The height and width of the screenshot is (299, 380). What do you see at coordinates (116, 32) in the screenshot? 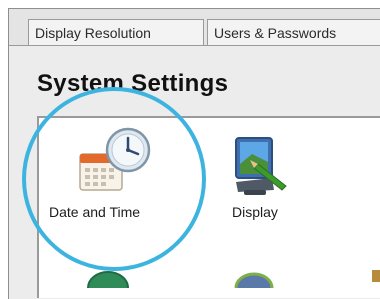
I see `tab-display-resolution: Display Resolution` at bounding box center [116, 32].